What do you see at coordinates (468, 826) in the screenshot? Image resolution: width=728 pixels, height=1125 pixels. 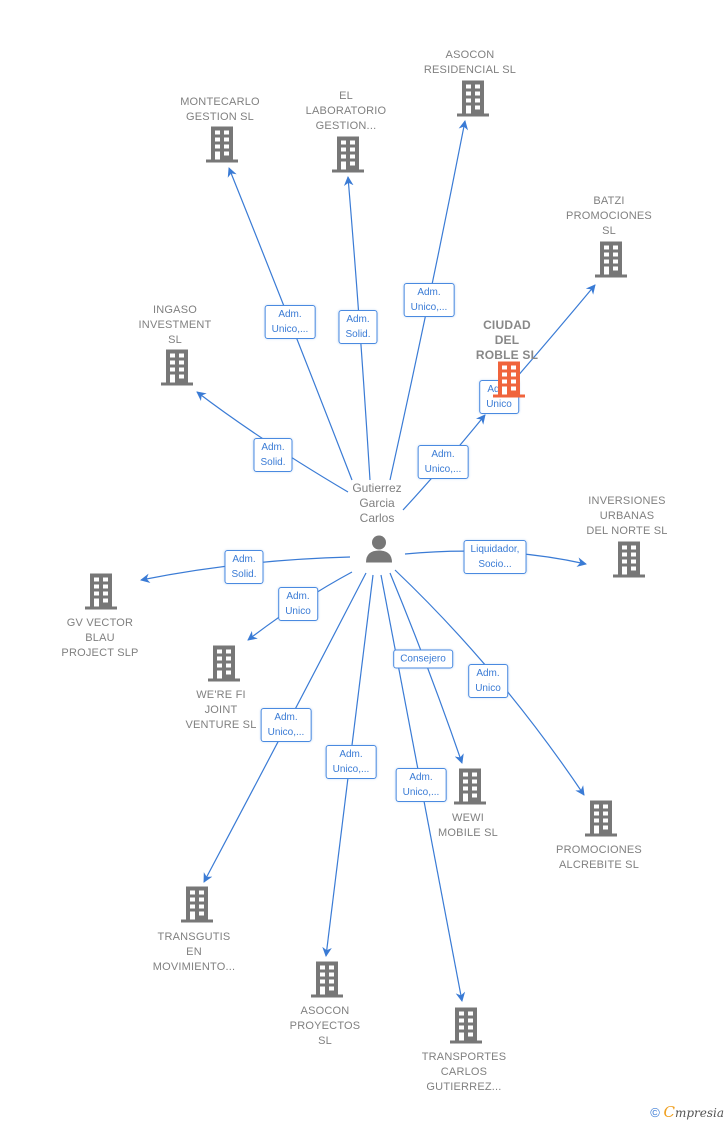 I see `company-name-wewi: WEWI MOBILE SL` at bounding box center [468, 826].